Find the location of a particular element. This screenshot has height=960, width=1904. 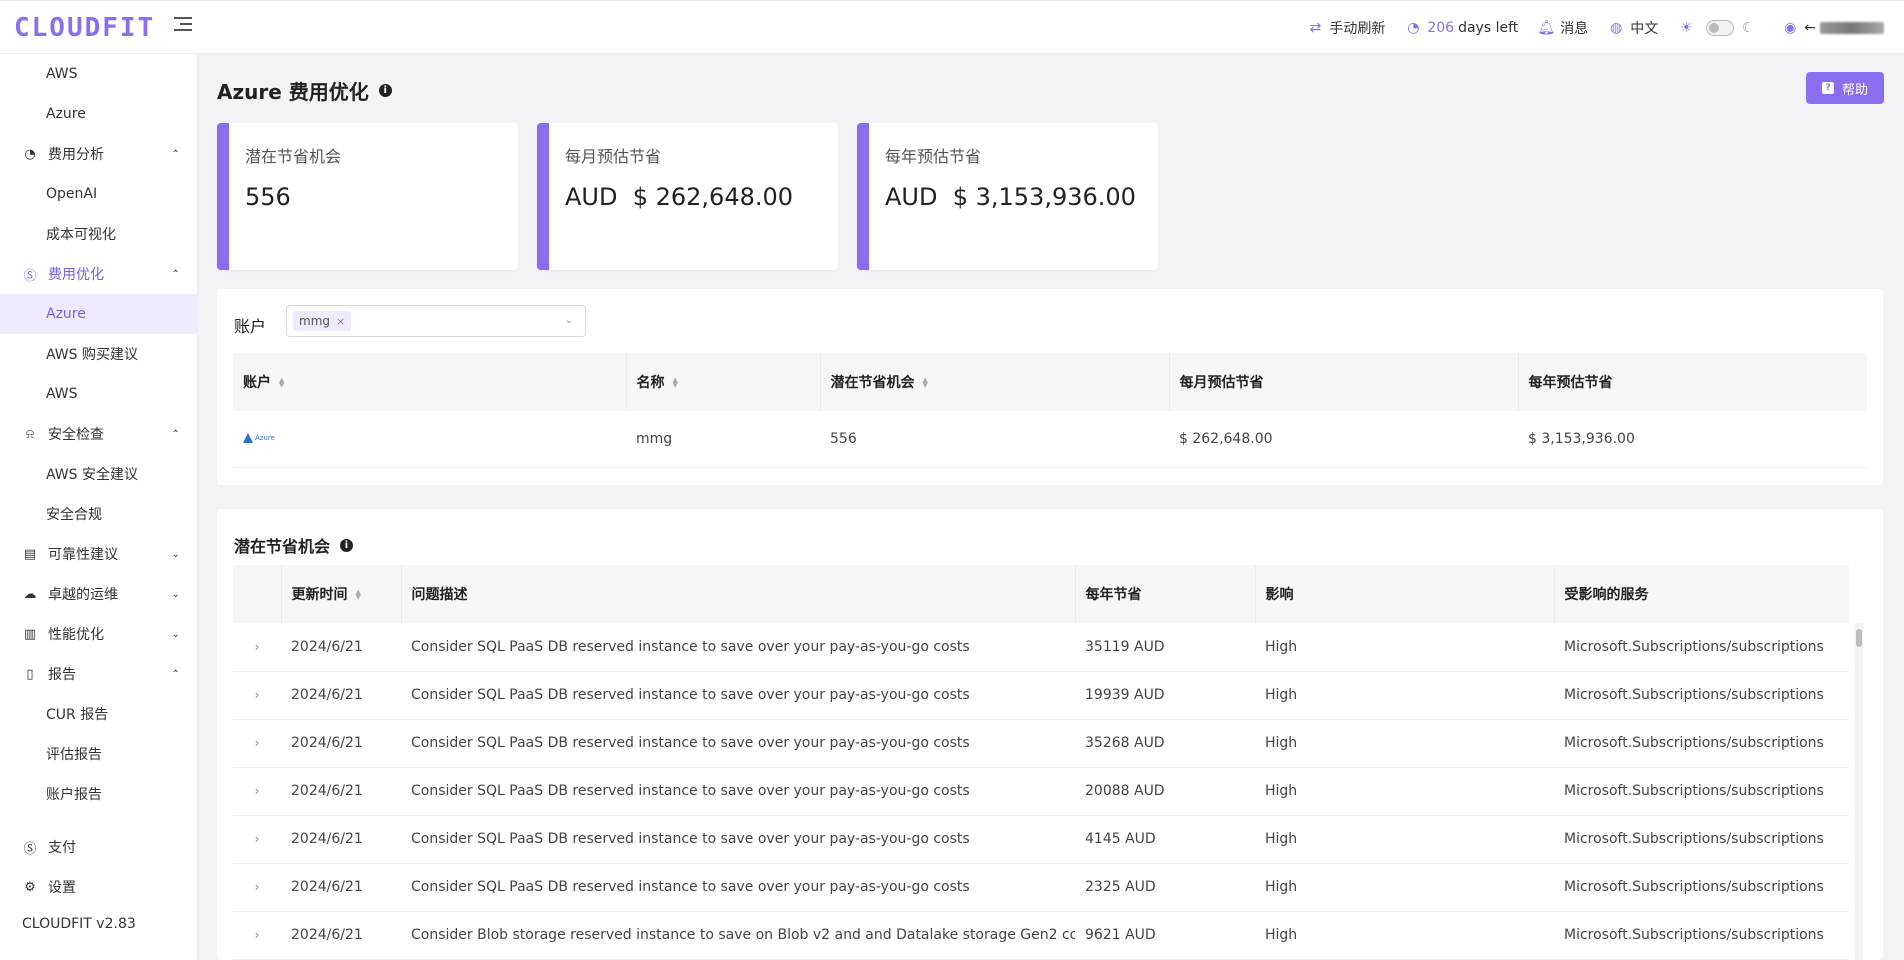

user-name-redacted is located at coordinates (1852, 28).